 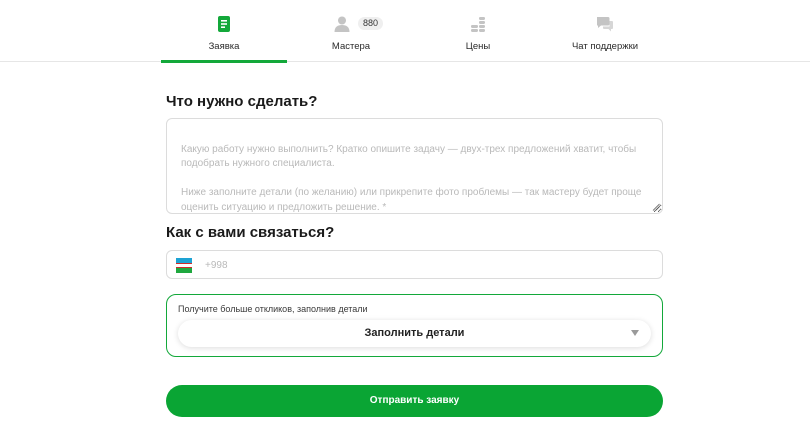 What do you see at coordinates (250, 232) in the screenshot?
I see `contact-heading: Как с вами связаться?` at bounding box center [250, 232].